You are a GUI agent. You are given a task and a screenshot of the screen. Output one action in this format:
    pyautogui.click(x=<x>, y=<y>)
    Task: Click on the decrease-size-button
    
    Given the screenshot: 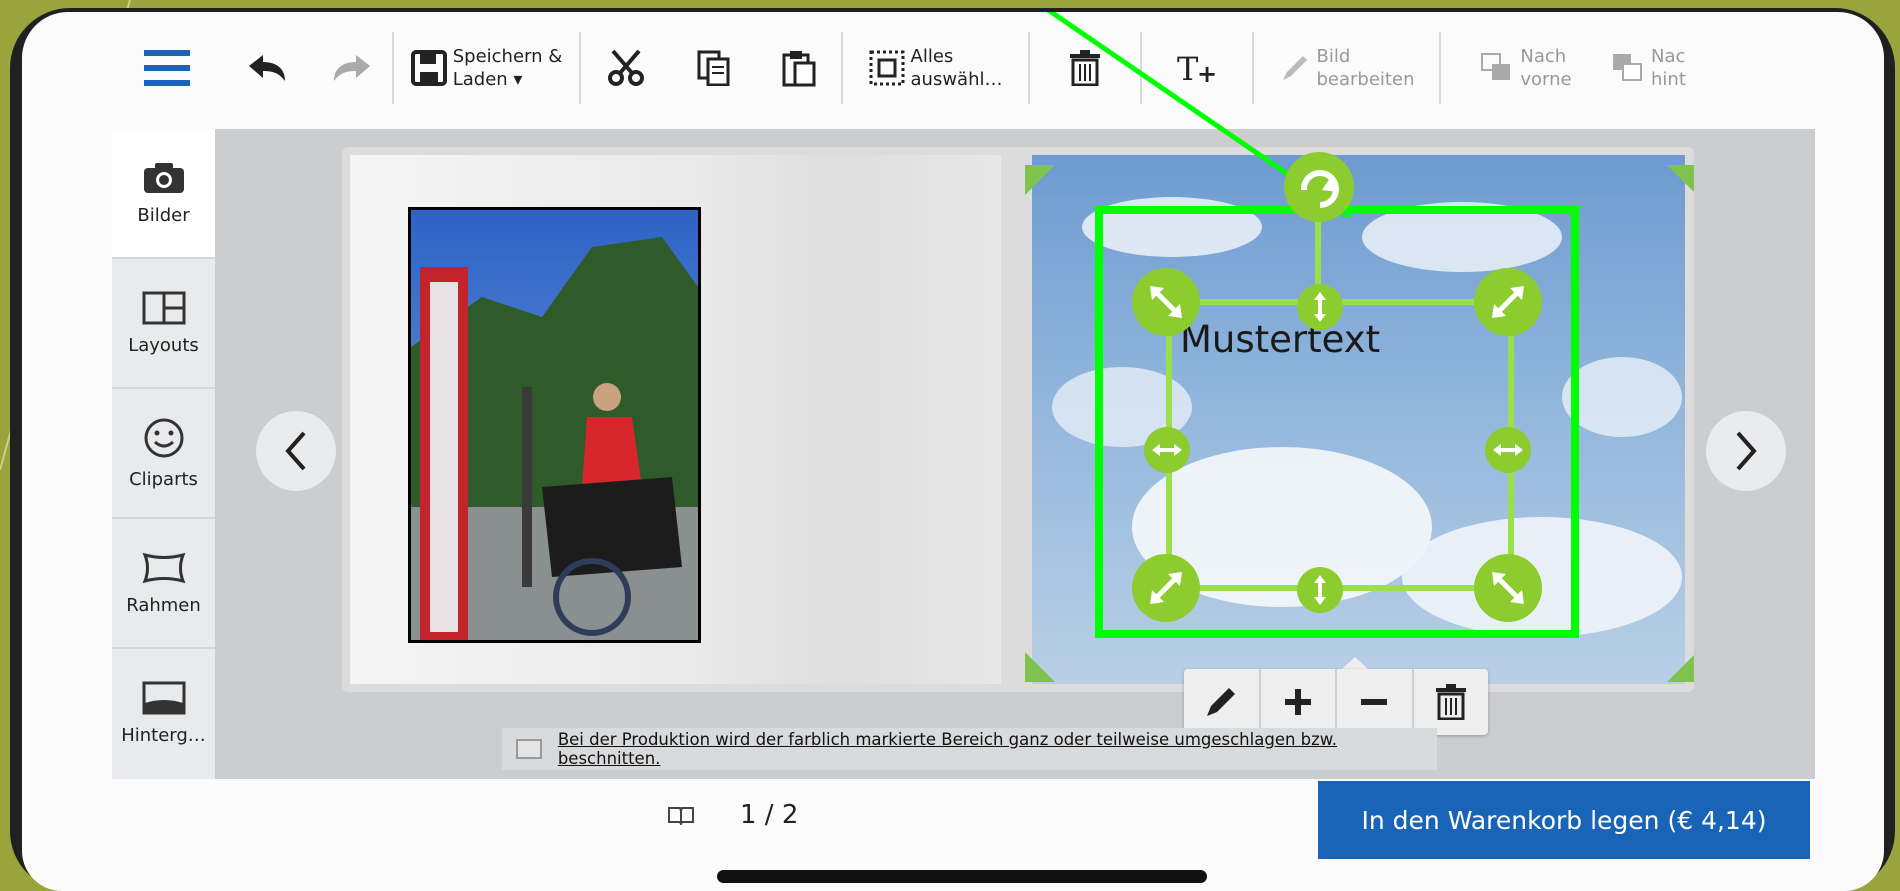 What is the action you would take?
    pyautogui.click(x=1375, y=702)
    